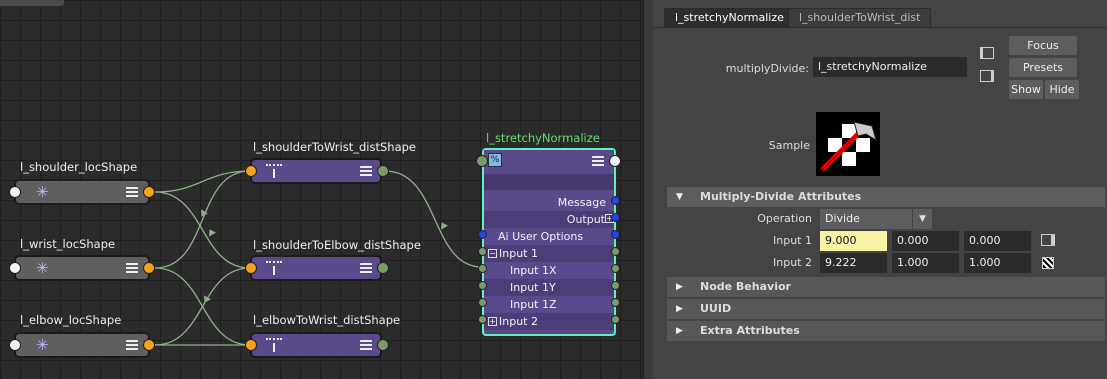  Describe the element at coordinates (615, 285) in the screenshot. I see `port-input1y-out` at that location.